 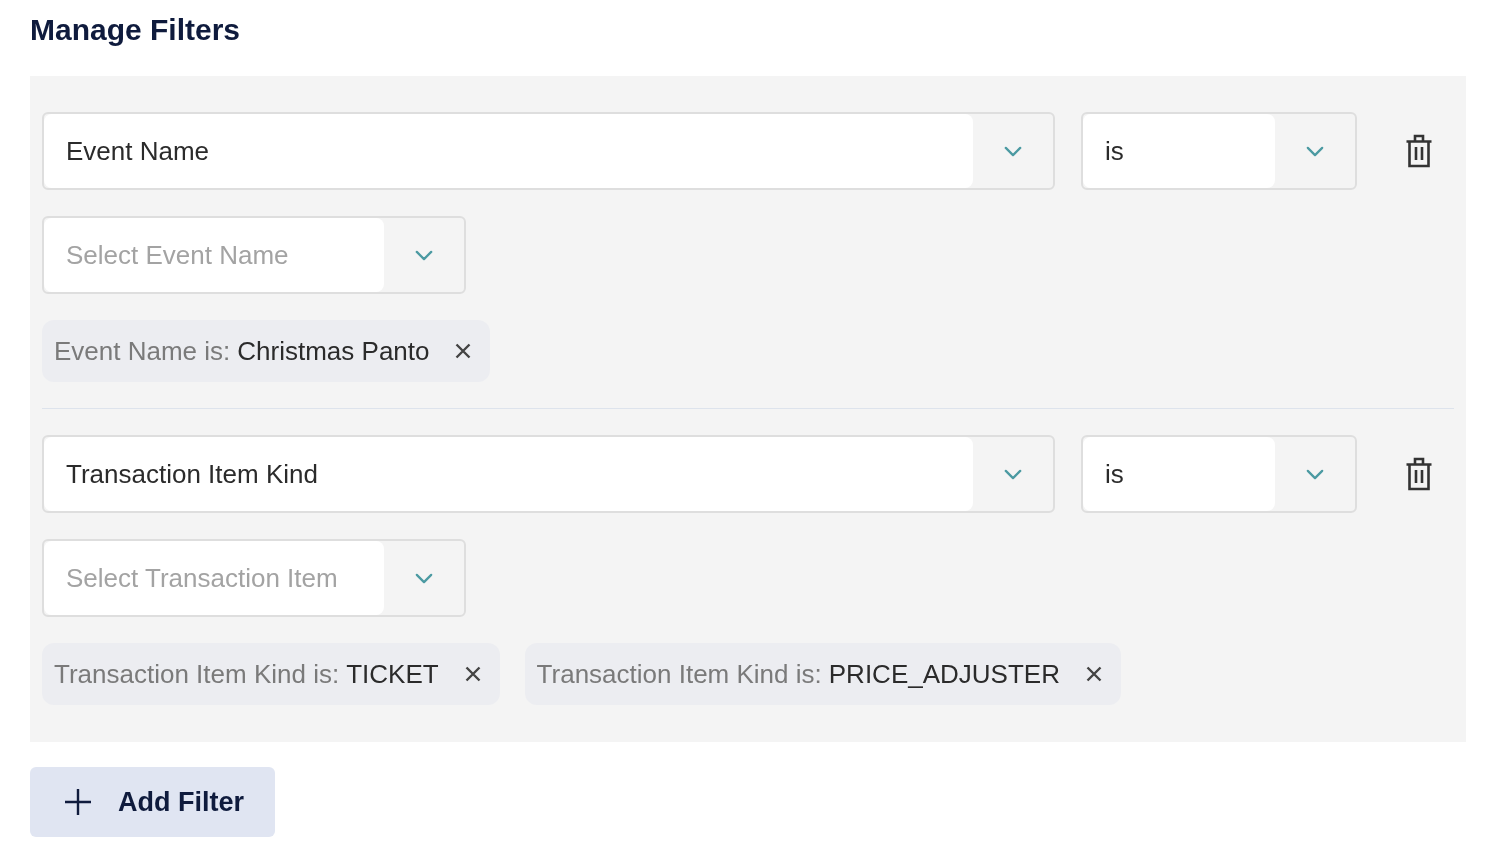 What do you see at coordinates (142, 351) in the screenshot?
I see `chip-label: Event Name is:` at bounding box center [142, 351].